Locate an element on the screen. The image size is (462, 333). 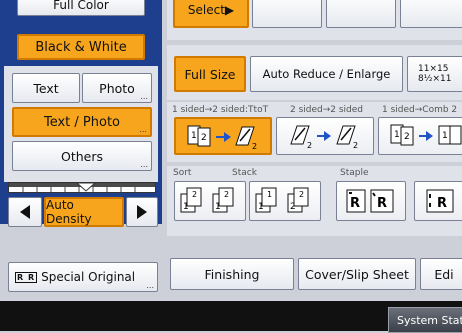
finishing-tab: Finishing is located at coordinates (232, 274).